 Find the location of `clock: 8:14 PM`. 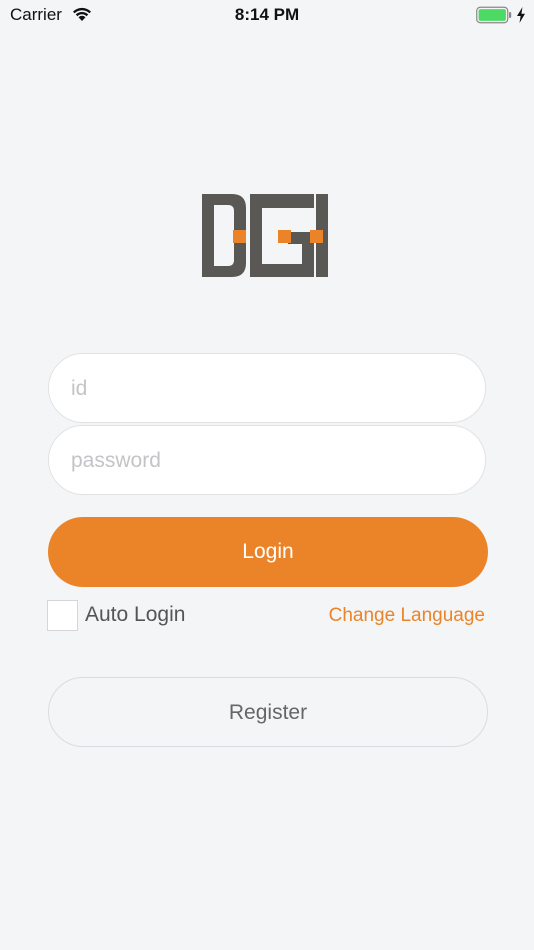

clock: 8:14 PM is located at coordinates (267, 14).